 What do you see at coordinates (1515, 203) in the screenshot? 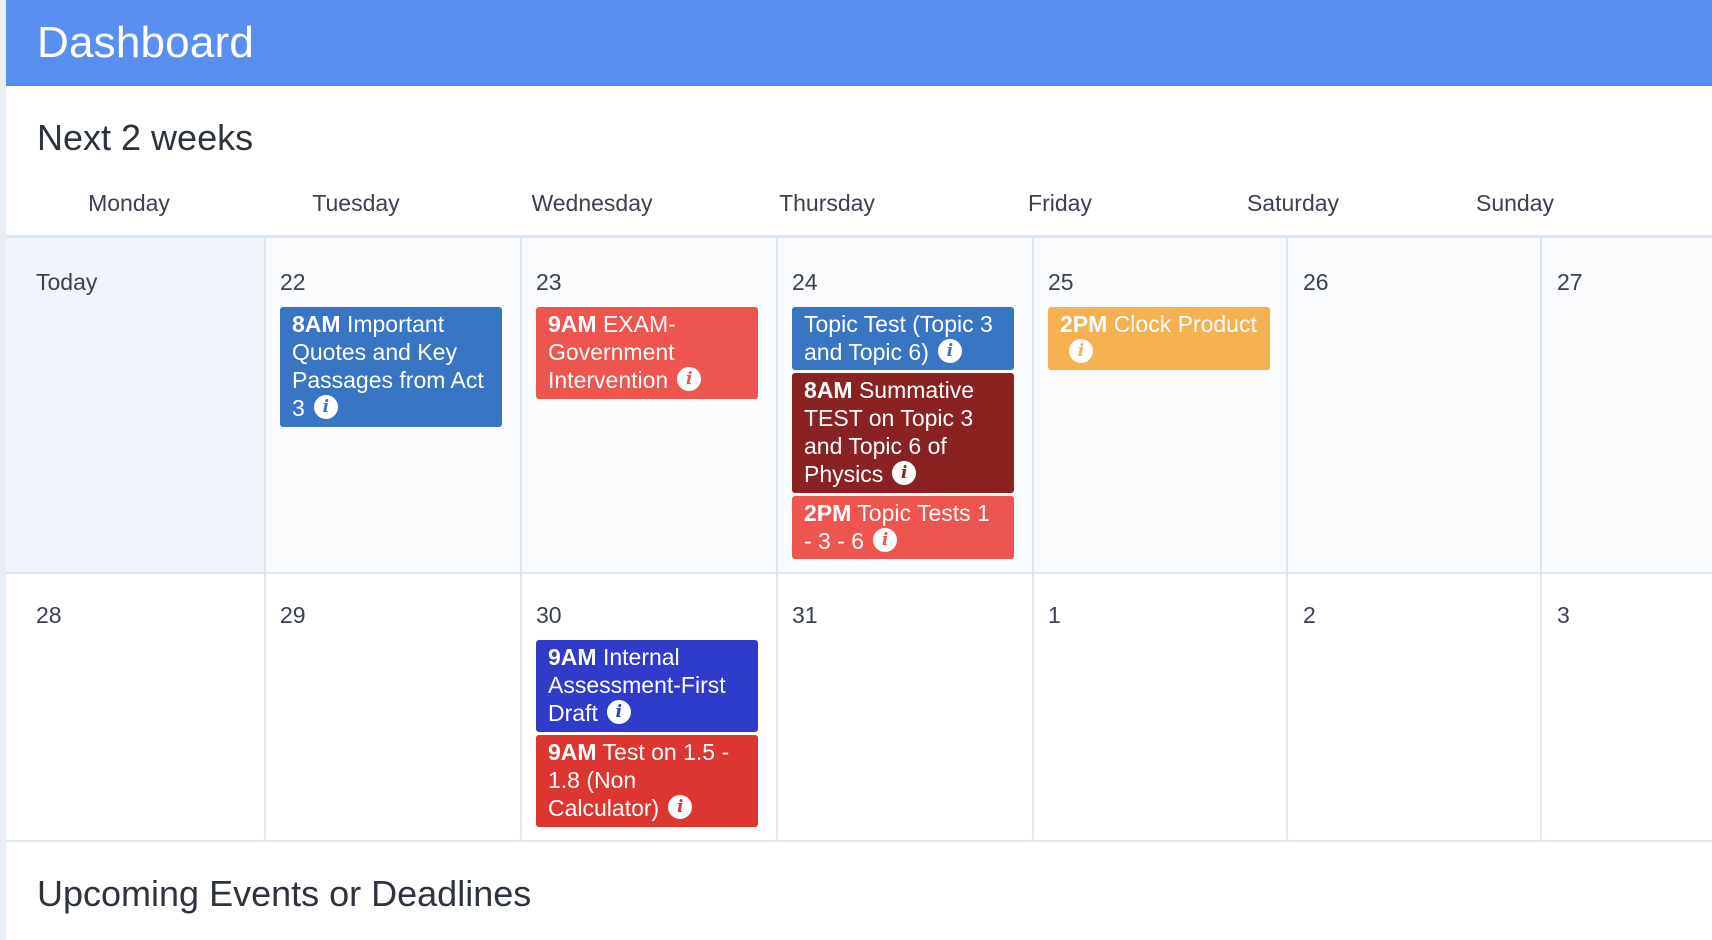
I see `weekday-sunday: Sunday` at bounding box center [1515, 203].